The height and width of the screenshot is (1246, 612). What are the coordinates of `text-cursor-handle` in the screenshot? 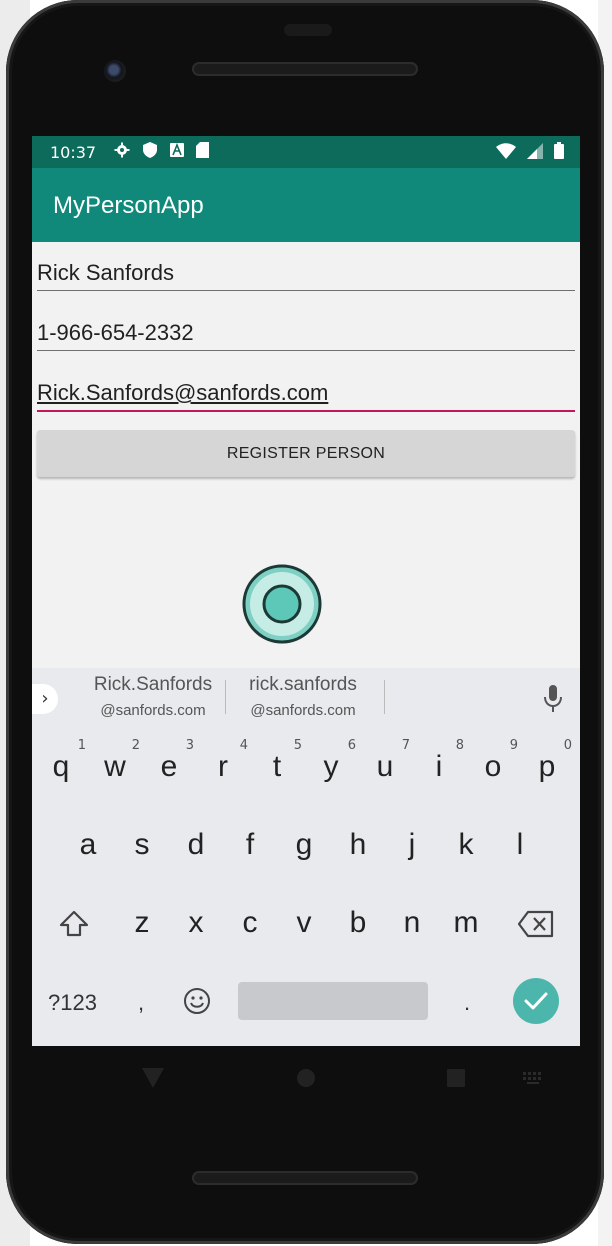 It's located at (282, 604).